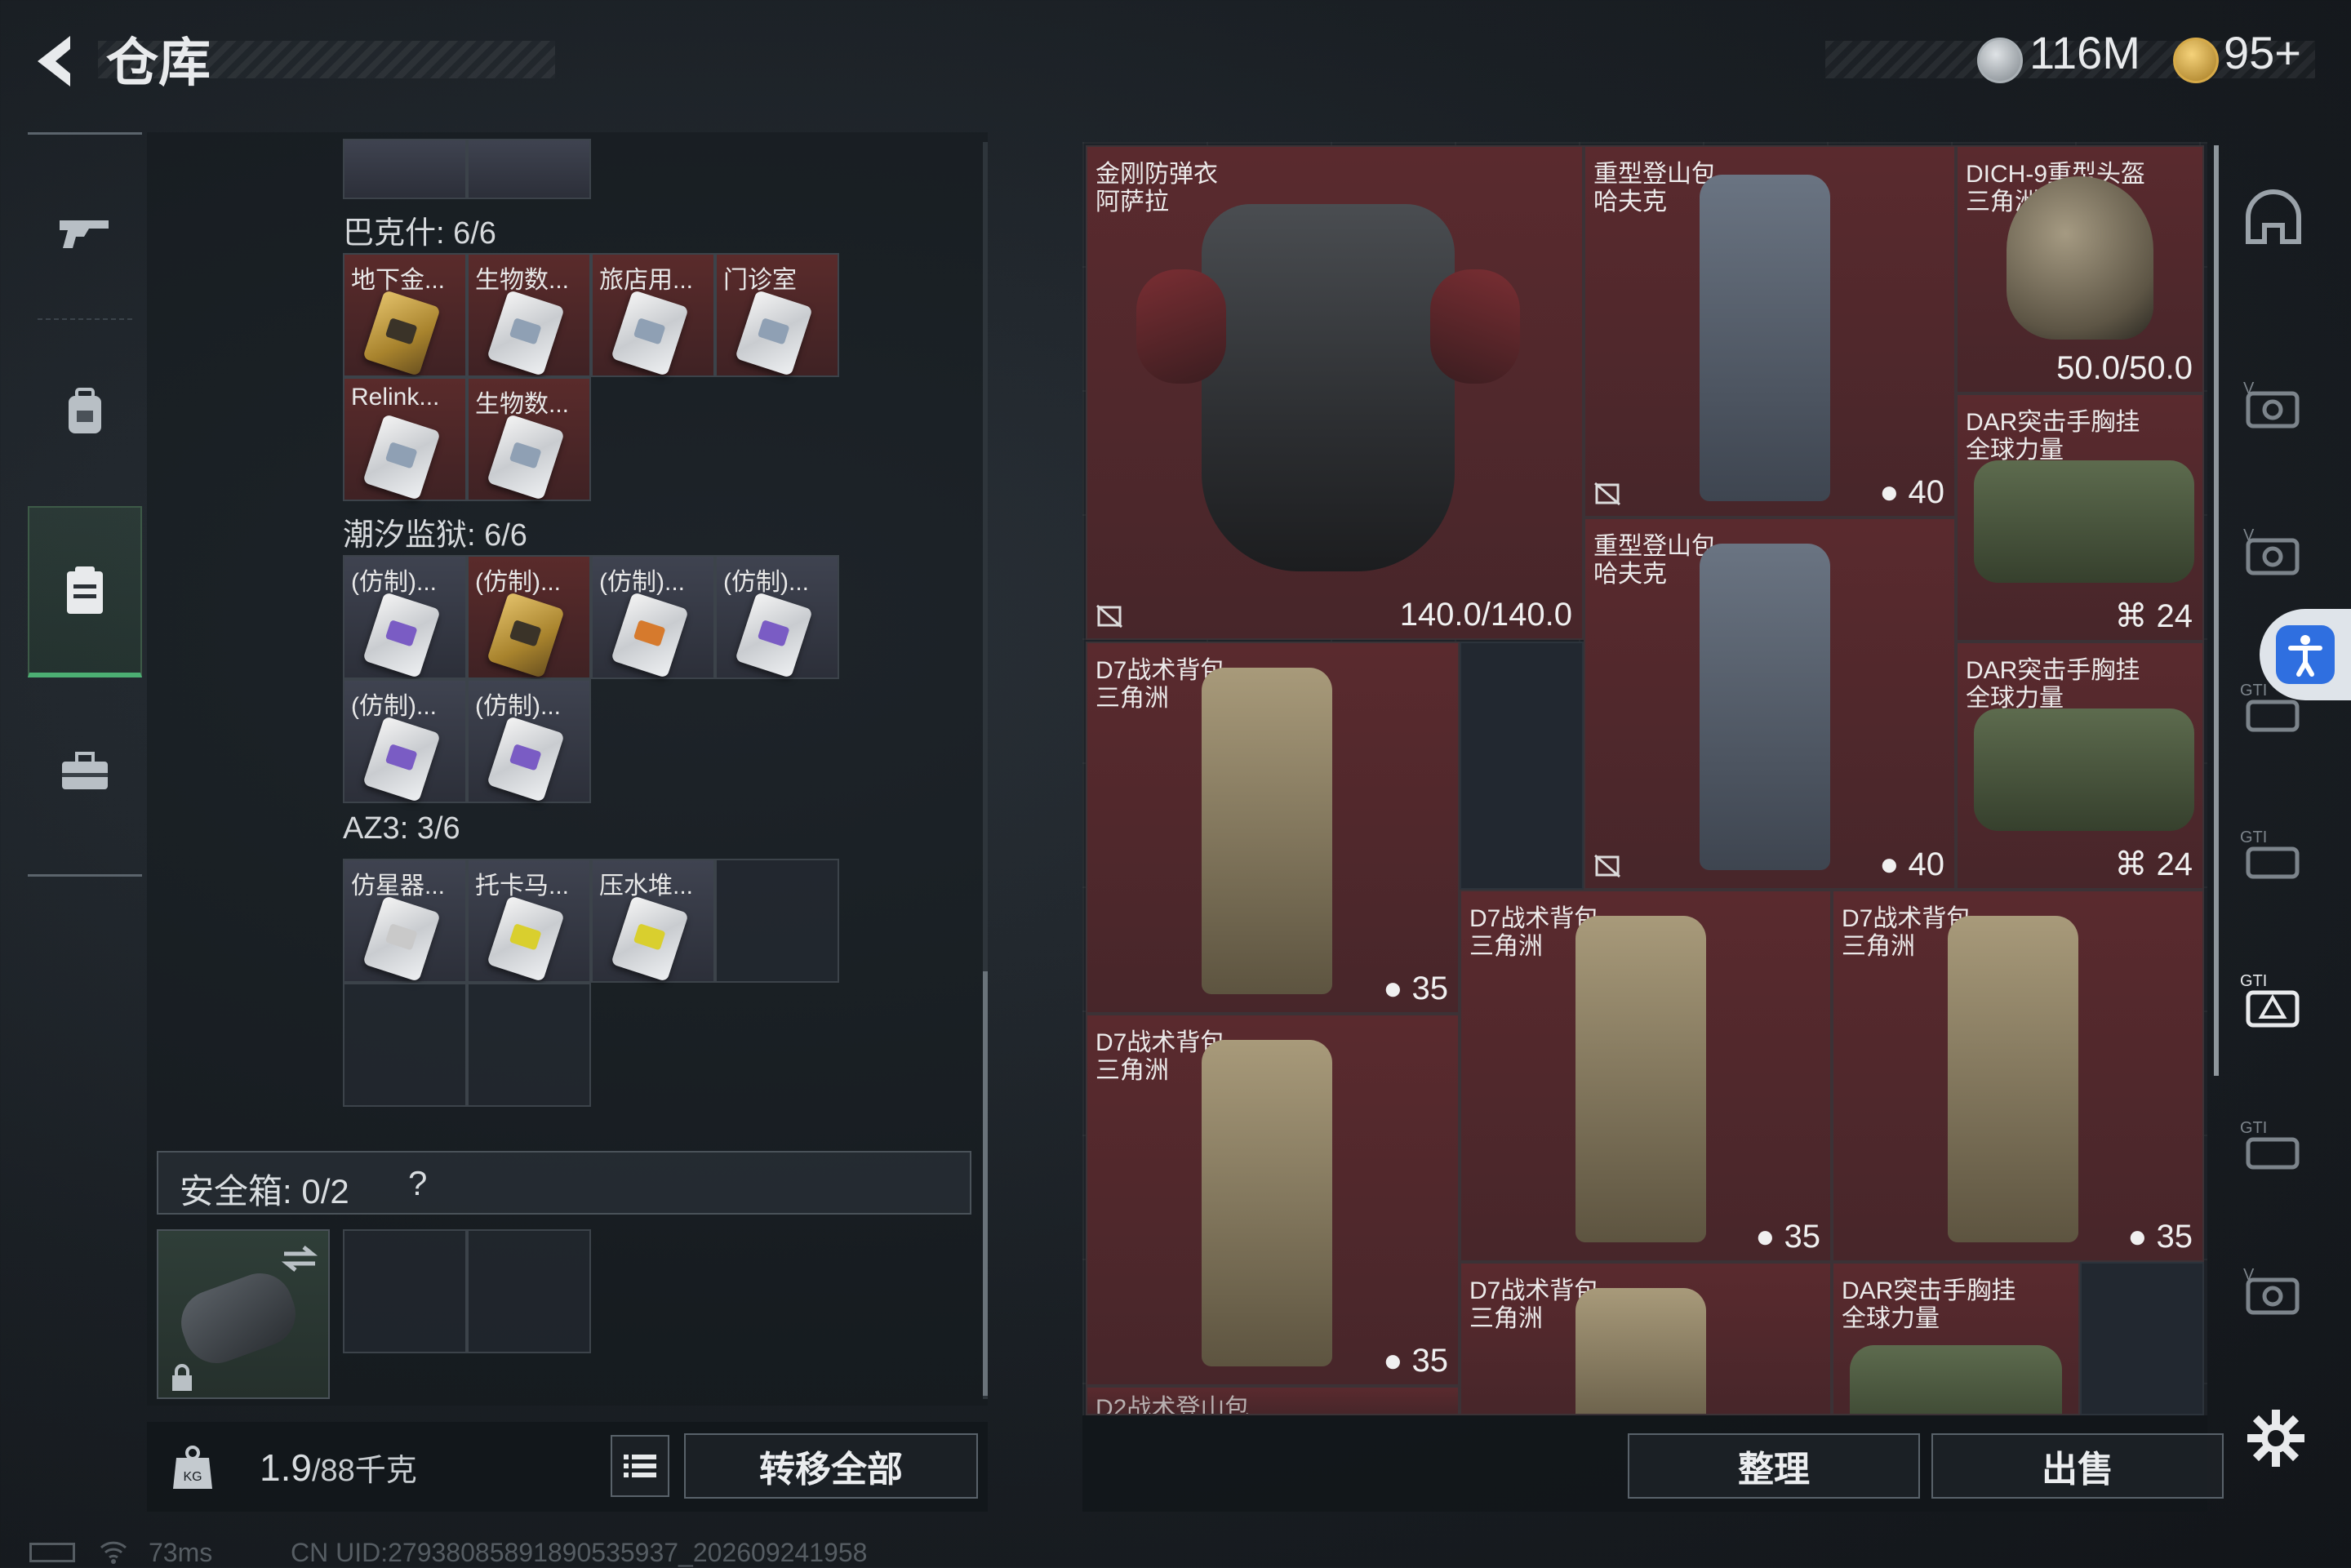  Describe the element at coordinates (986, 1184) in the screenshot. I see `scrollbar-thumb` at that location.